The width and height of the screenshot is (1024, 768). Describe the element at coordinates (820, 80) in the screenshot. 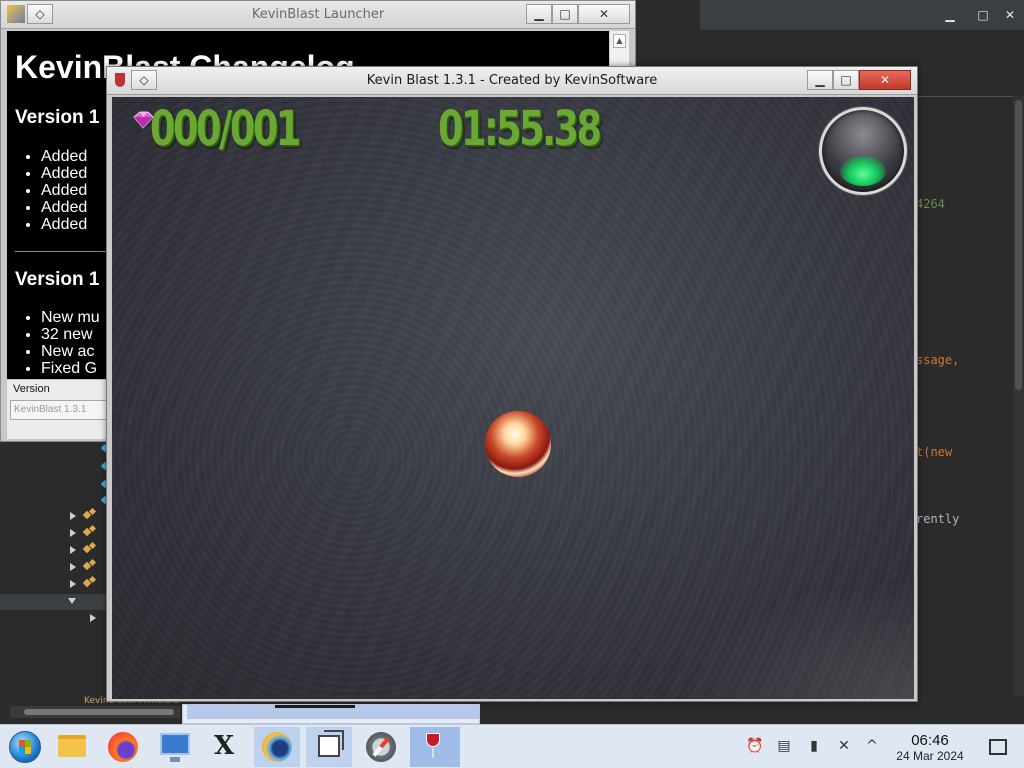

I see `game-minimize-button: ▁` at that location.